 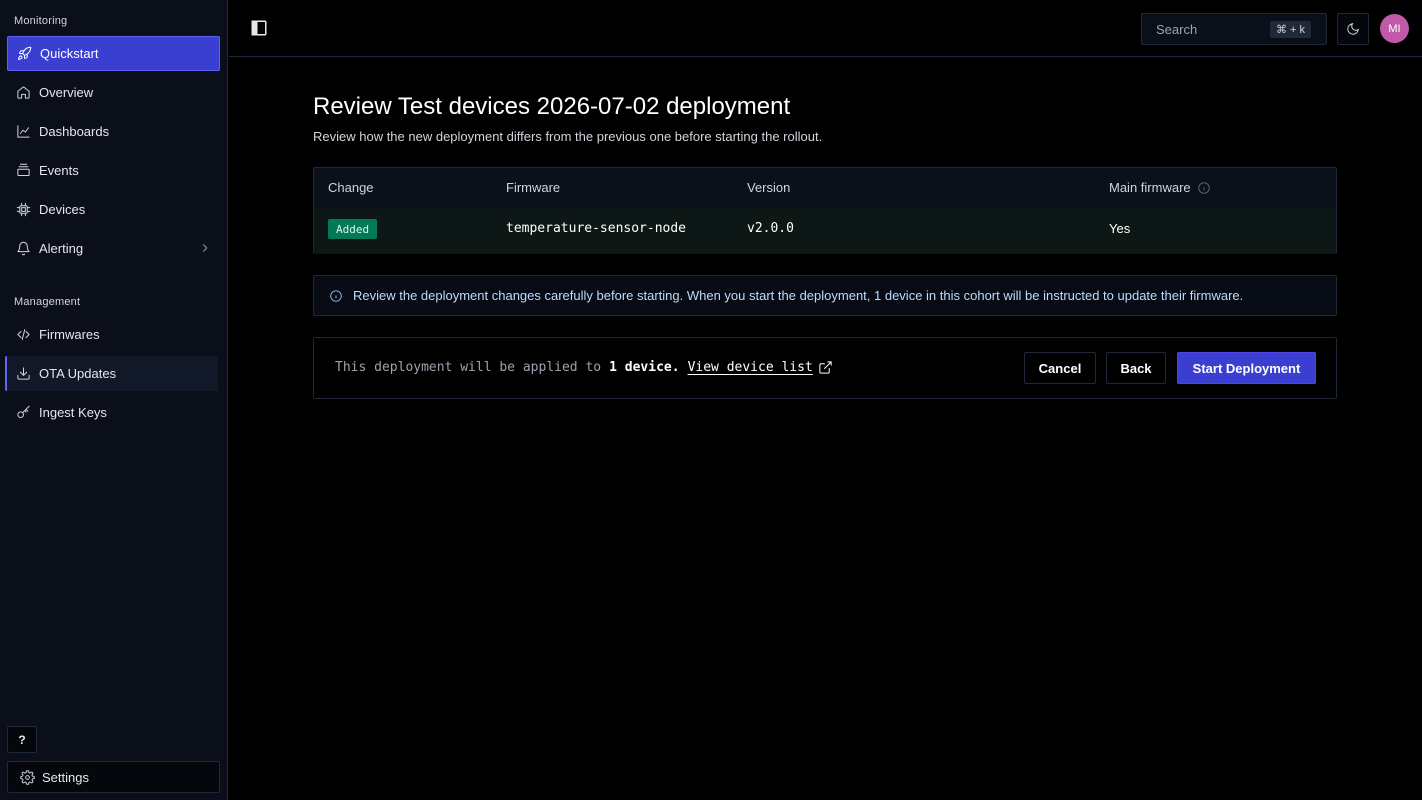 What do you see at coordinates (113, 53) in the screenshot?
I see `sidebar-item-quickstart: Quickstart` at bounding box center [113, 53].